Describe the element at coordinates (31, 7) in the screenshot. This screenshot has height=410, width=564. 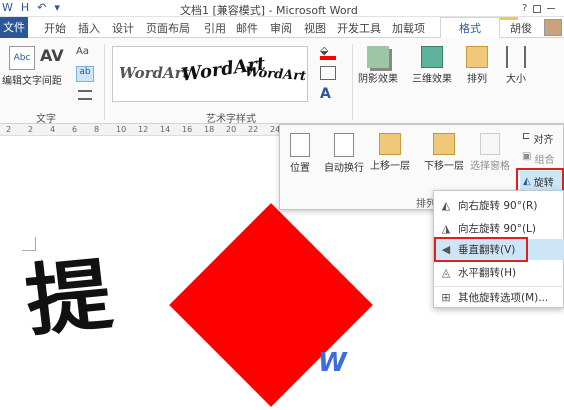
I see `quick-access-toolbar: W H ↶ ▾` at that location.